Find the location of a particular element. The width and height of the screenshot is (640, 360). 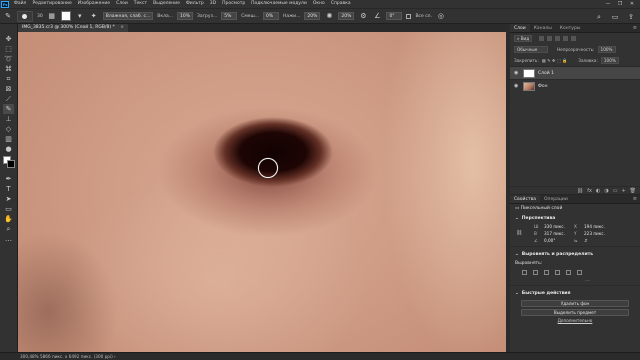

new-group-icon: ▭ is located at coordinates (615, 190).